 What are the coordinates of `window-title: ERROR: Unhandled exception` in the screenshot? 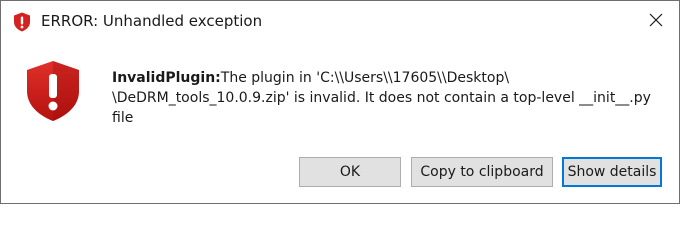 It's located at (152, 21).